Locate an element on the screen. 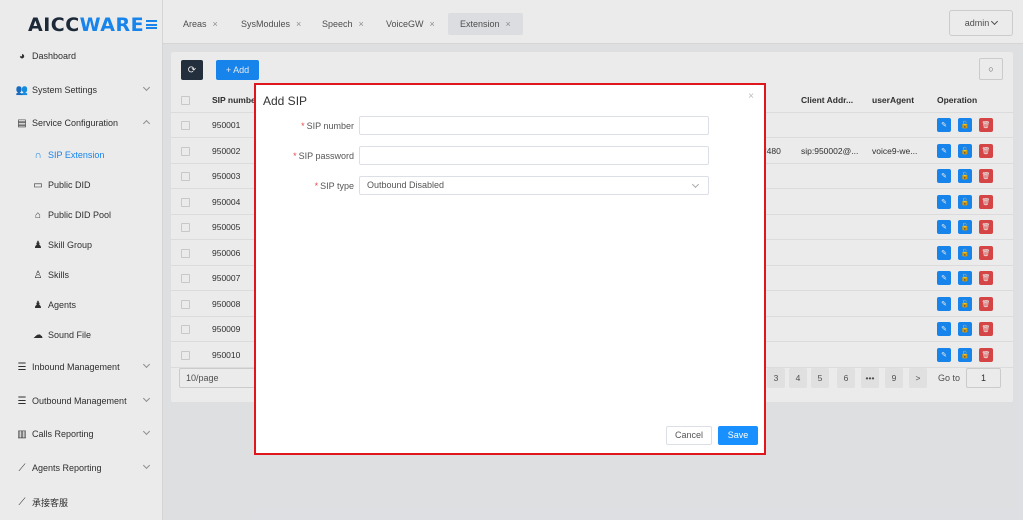 The width and height of the screenshot is (1023, 520). sip-type-select: Outbound Disabled is located at coordinates (534, 185).